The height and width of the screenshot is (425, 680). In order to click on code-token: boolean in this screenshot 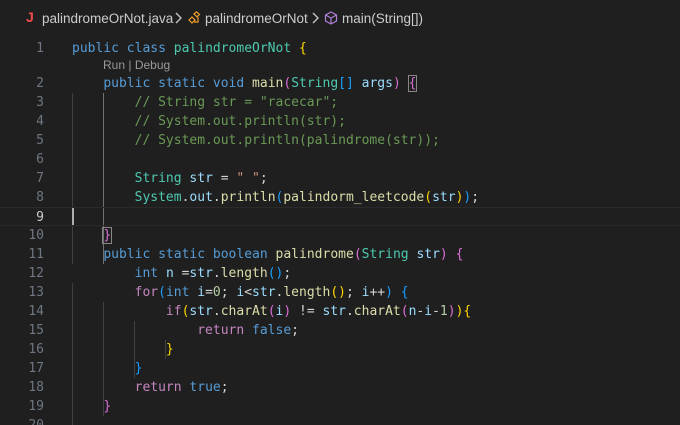, I will do `click(240, 254)`.